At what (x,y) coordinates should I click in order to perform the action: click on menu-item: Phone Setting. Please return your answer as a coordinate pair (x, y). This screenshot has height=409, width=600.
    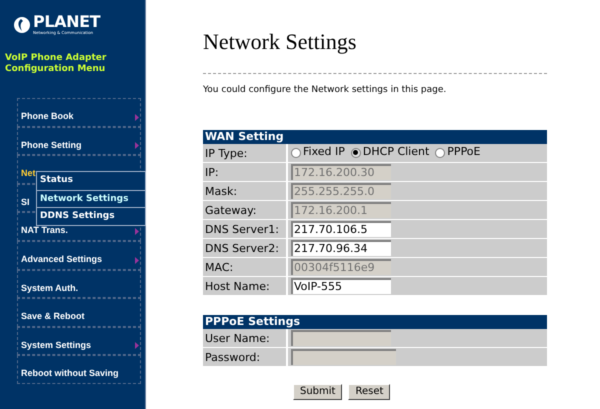
    Looking at the image, I should click on (79, 141).